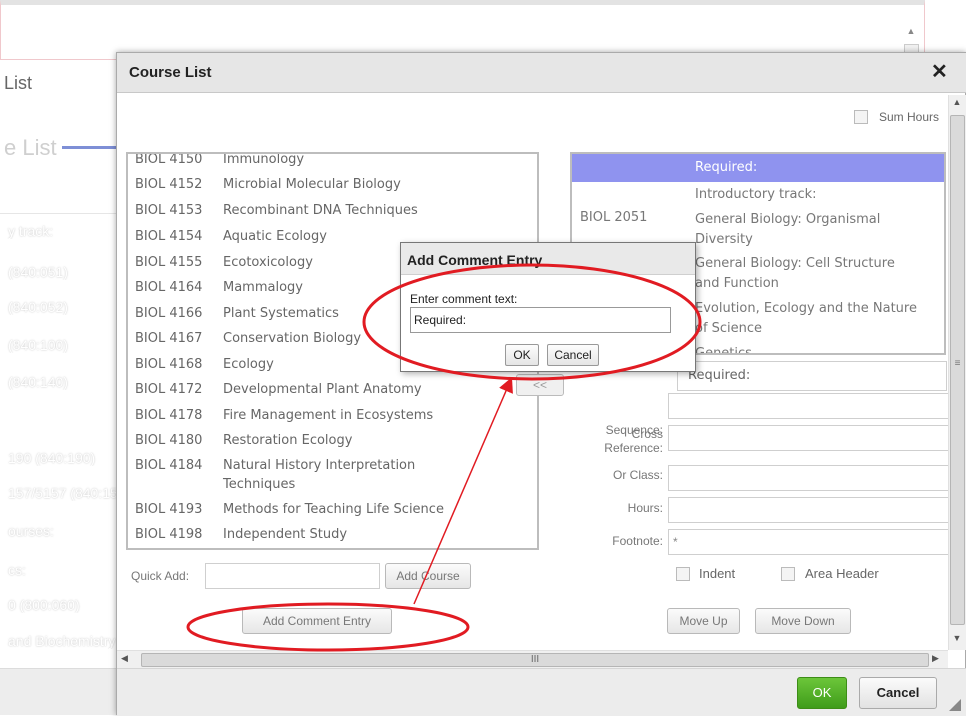 This screenshot has width=966, height=716. I want to click on course-code: BIOL 4178, so click(169, 415).